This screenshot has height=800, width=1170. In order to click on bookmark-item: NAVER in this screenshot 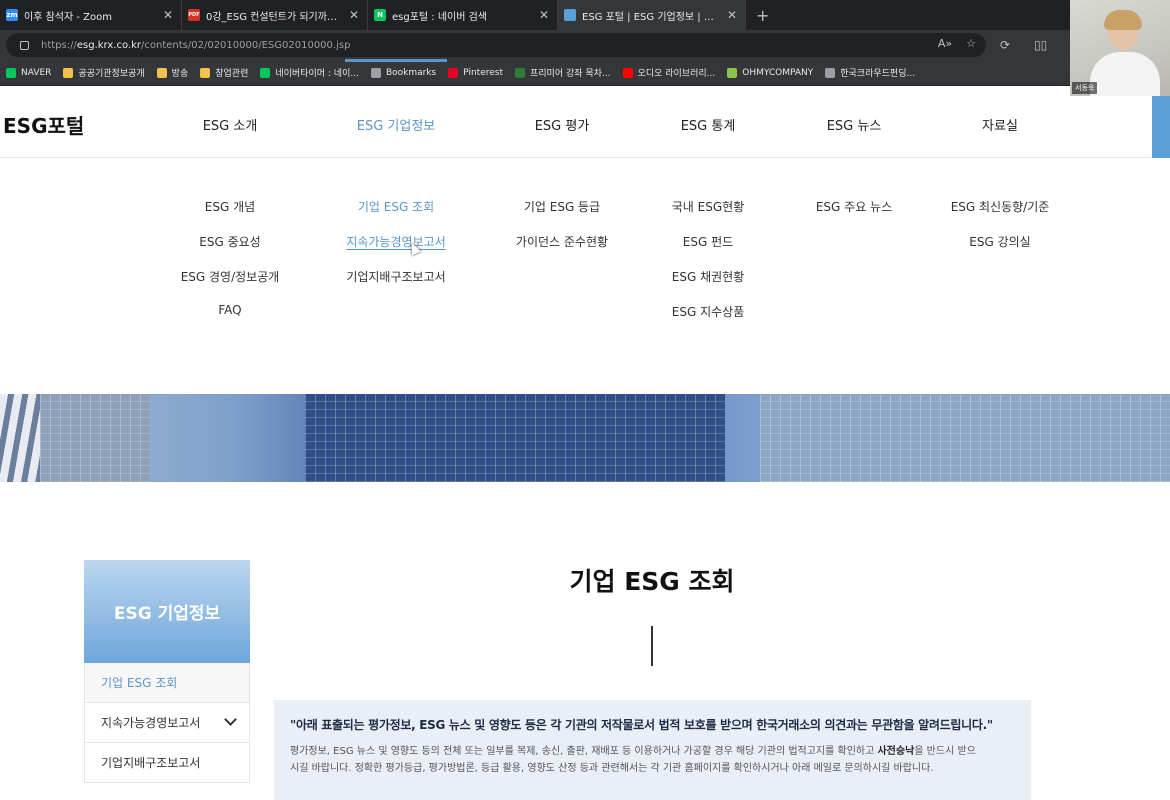, I will do `click(29, 72)`.